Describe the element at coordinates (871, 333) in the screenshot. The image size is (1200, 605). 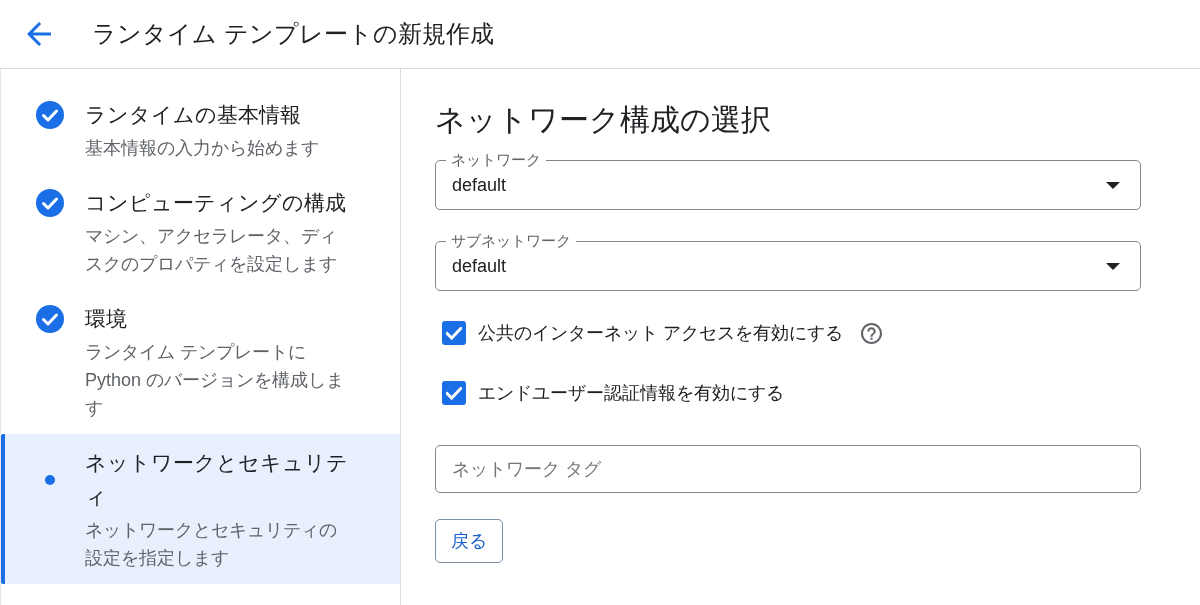
I see `help-icon` at that location.